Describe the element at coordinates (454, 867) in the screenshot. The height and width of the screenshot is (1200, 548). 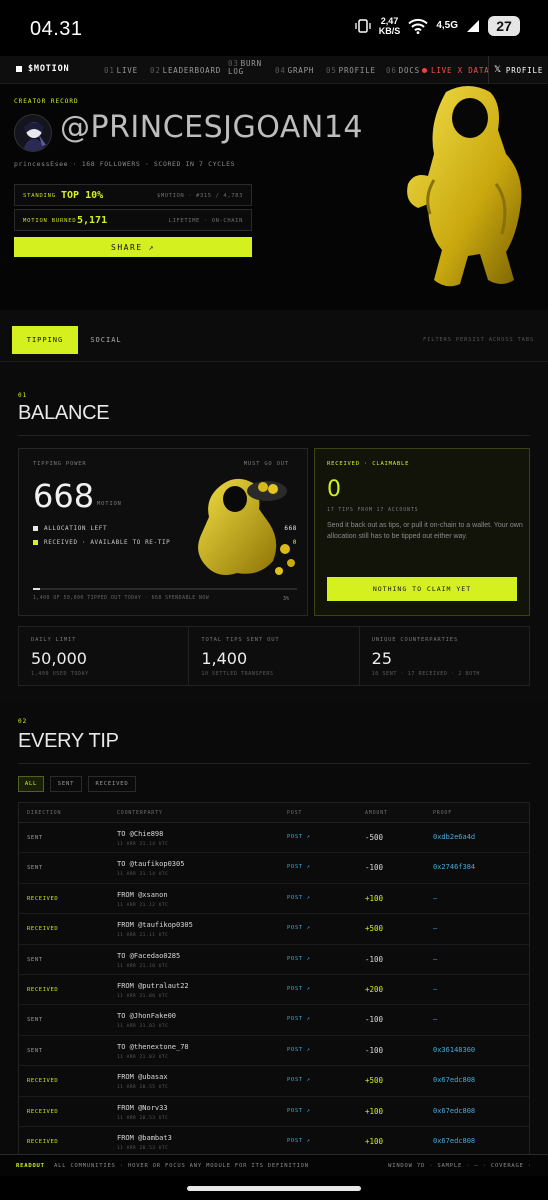
I see `proof-link: 0x2746f384` at that location.